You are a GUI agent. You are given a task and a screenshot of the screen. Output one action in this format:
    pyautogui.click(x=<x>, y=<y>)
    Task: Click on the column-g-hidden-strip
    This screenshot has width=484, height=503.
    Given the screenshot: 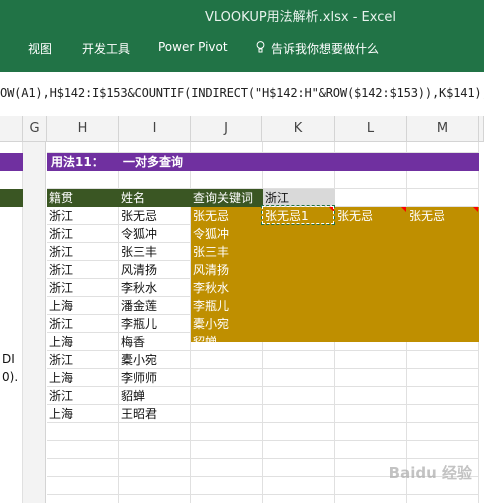 What is the action you would take?
    pyautogui.click(x=34, y=322)
    